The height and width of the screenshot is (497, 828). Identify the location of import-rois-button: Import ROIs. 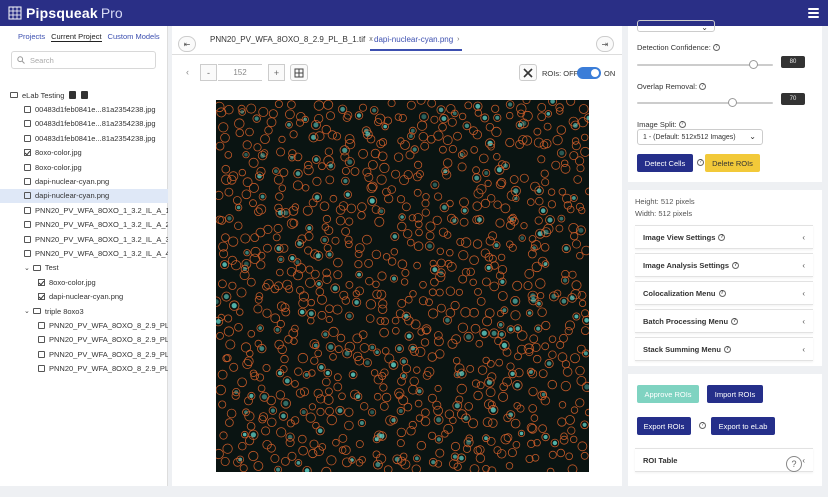
(735, 394).